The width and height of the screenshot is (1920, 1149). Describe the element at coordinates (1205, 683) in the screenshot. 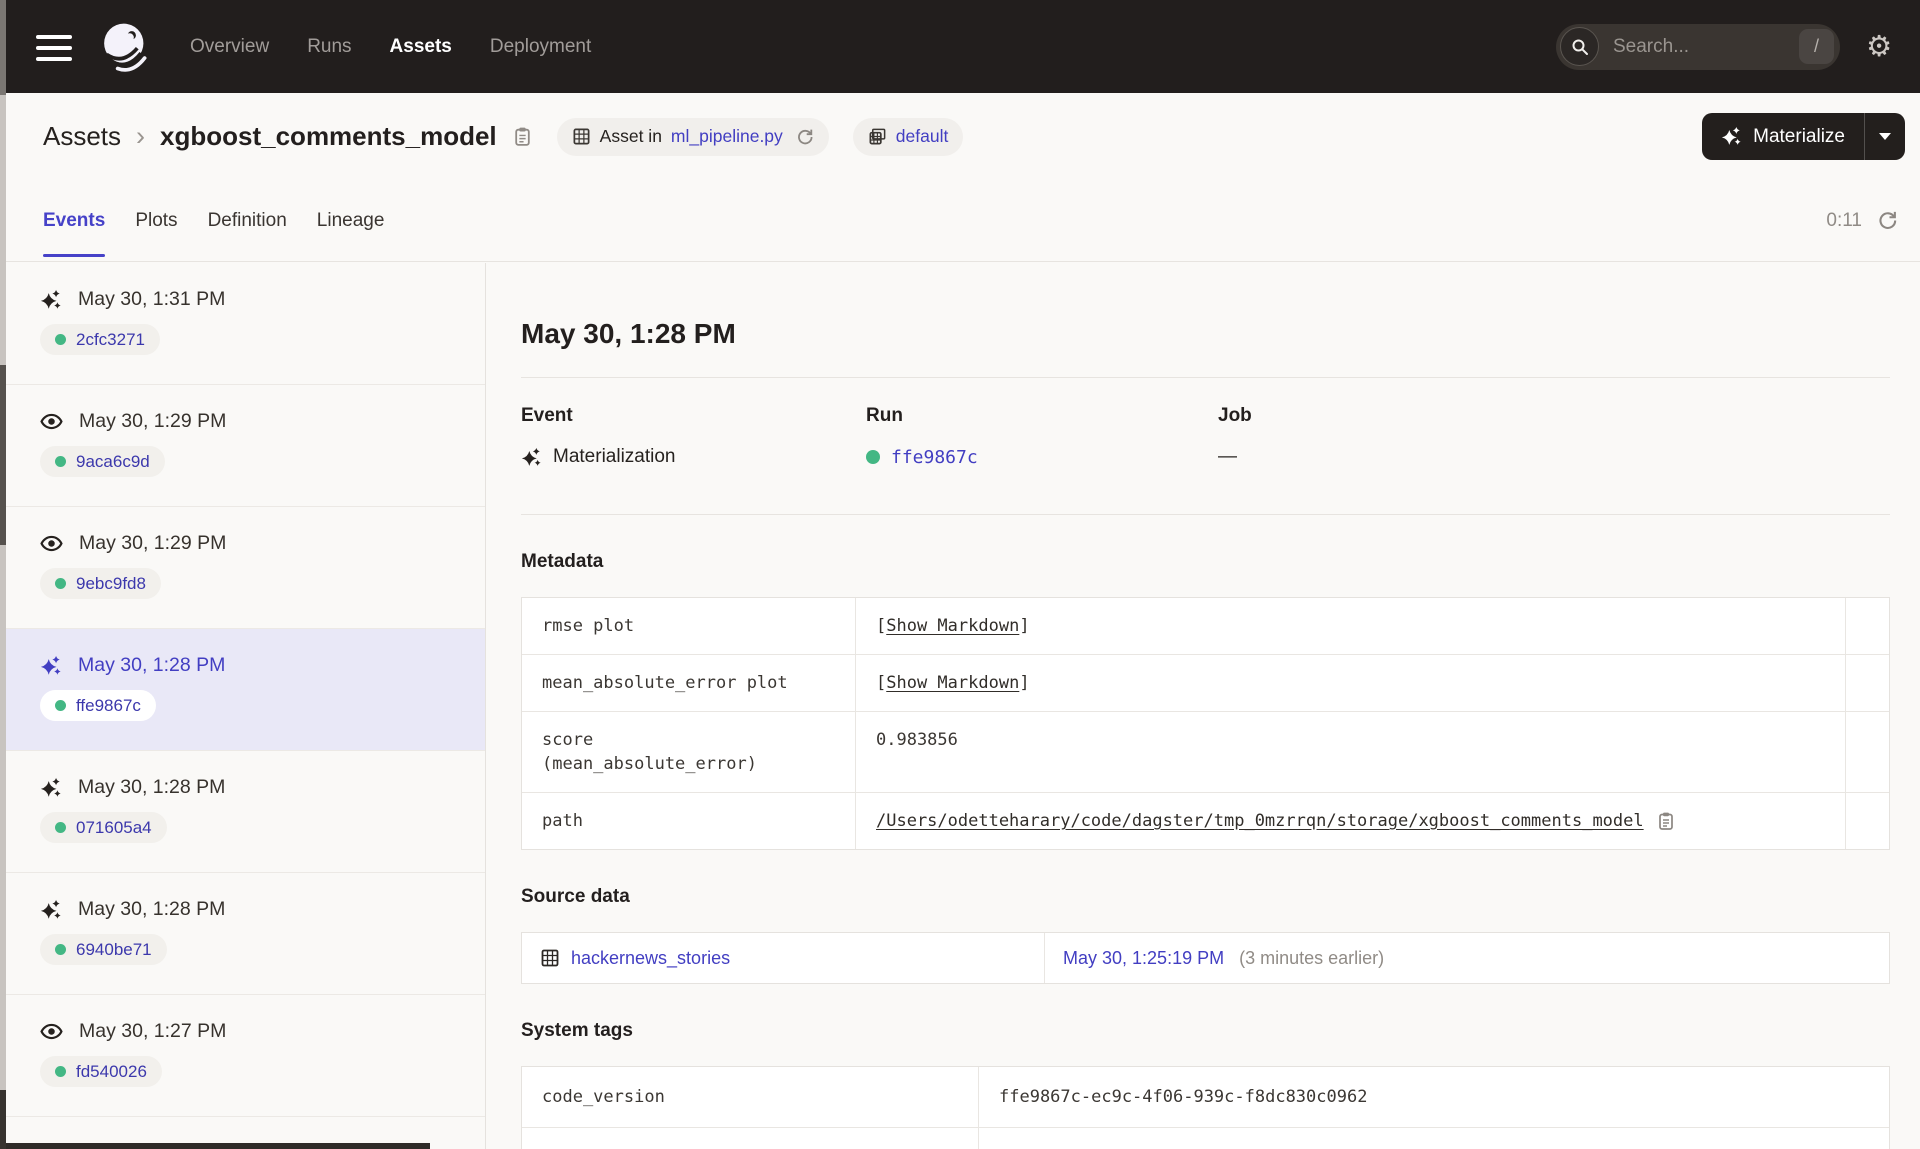

I see `table-row: mean_absolute_error plot [Show Markdown]` at that location.